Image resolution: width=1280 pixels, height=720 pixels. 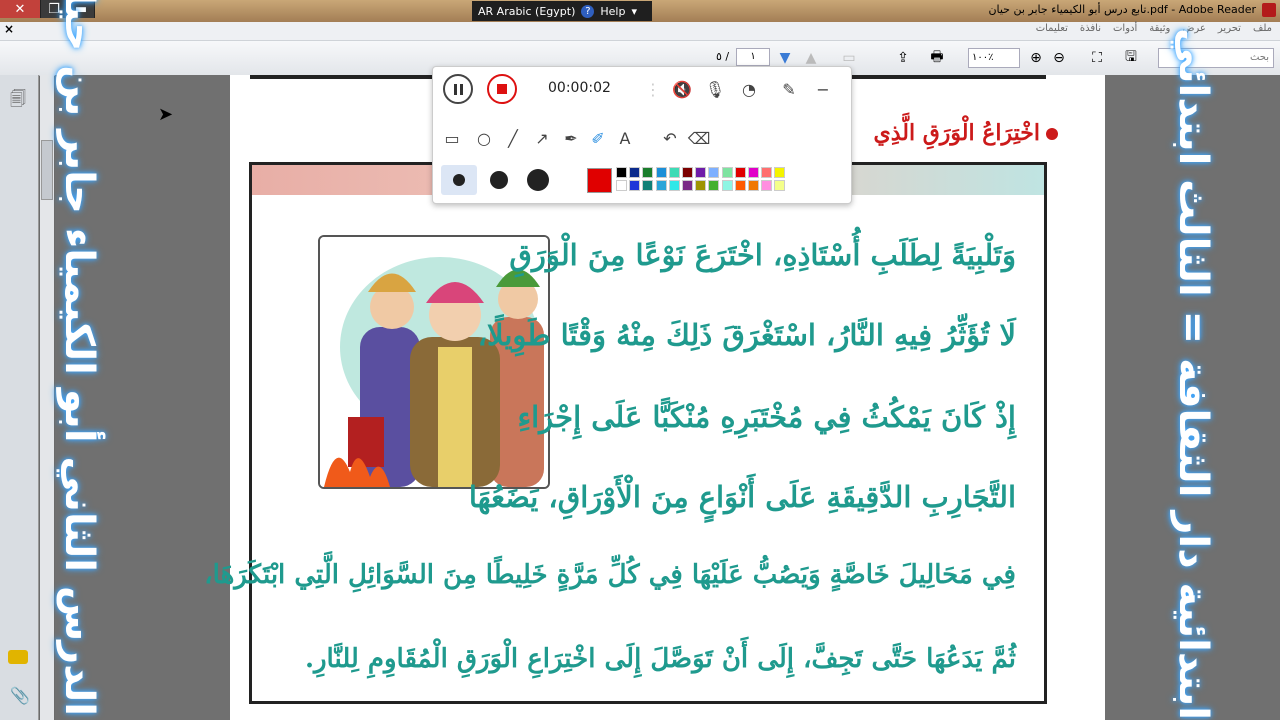 I want to click on section-heading: اخْتِرَاعُ الْوَرَقِ الَّذِي, so click(x=956, y=133).